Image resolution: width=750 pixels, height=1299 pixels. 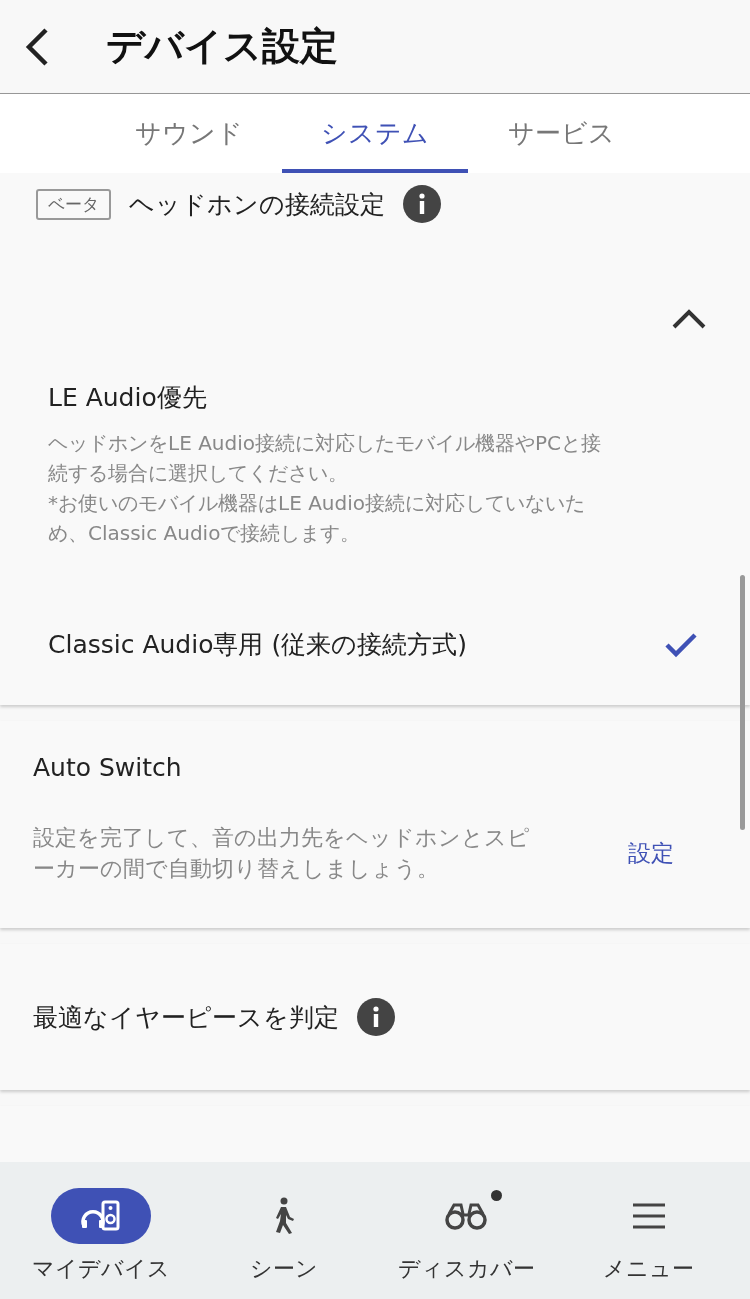 What do you see at coordinates (73, 204) in the screenshot?
I see `beta-badge: ベータ` at bounding box center [73, 204].